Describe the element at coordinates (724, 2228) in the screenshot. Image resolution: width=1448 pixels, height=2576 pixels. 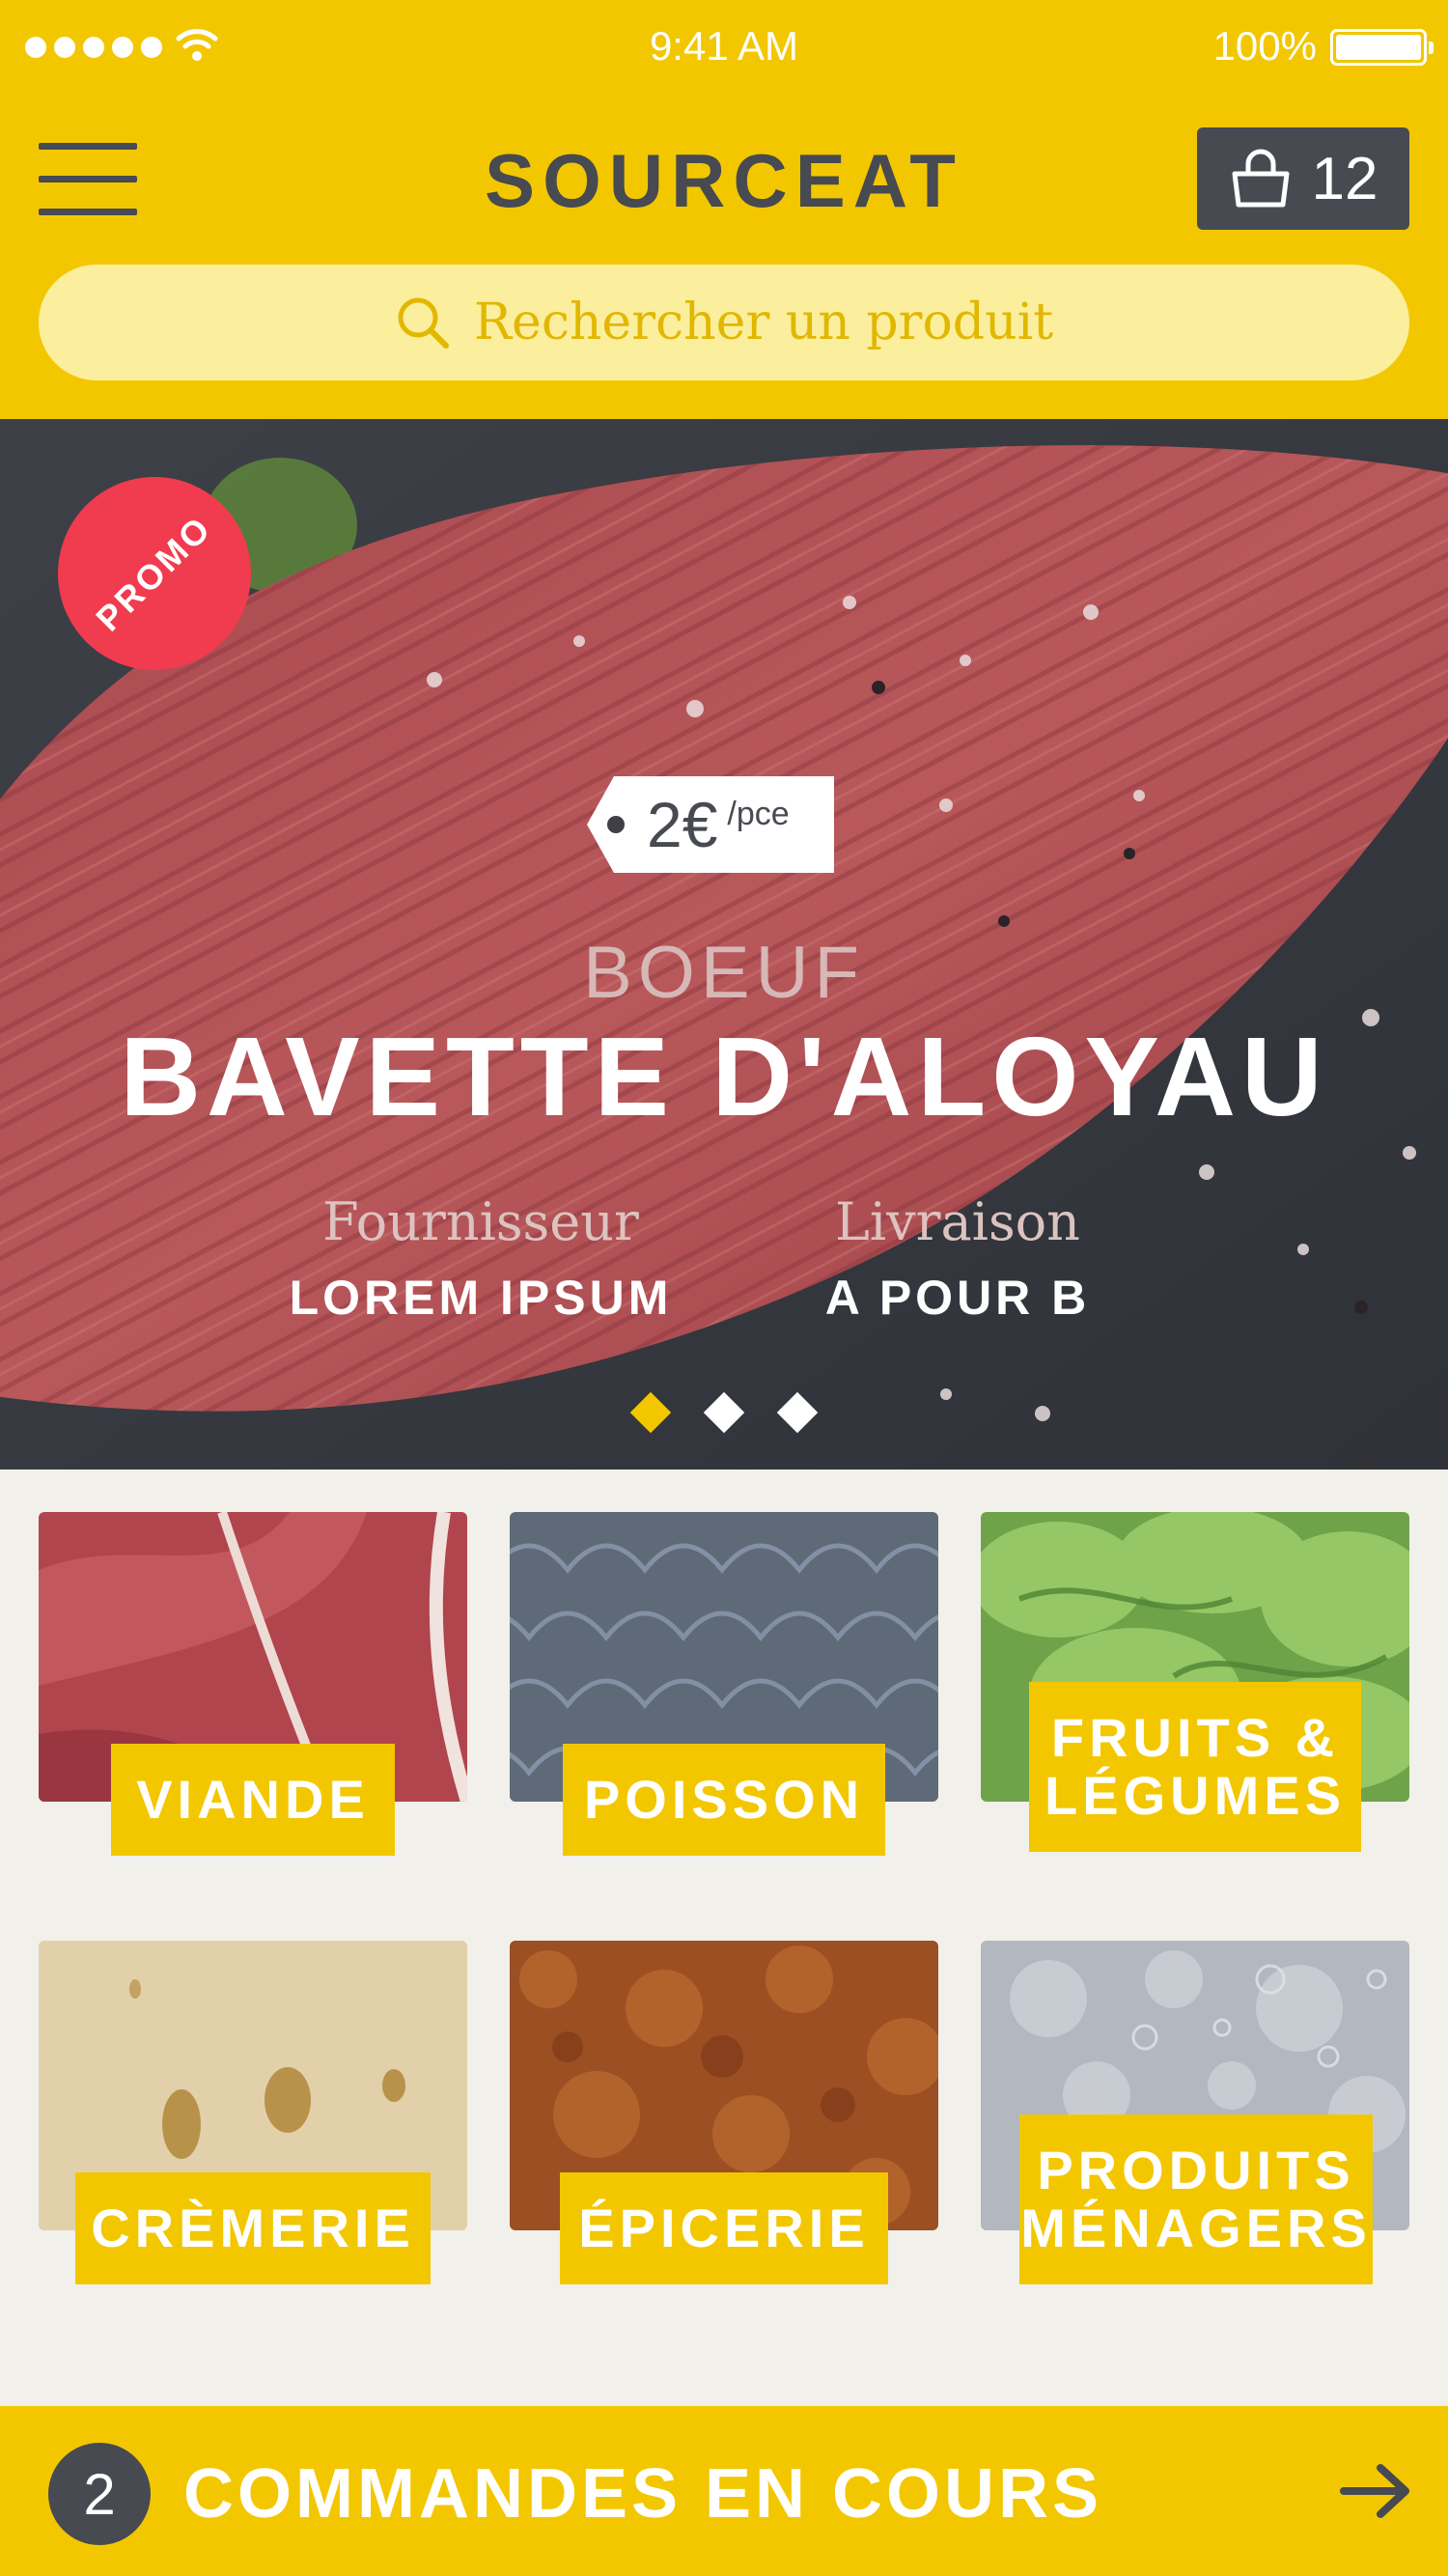
I see `category-label-epicerie: ÉPICERIE` at that location.